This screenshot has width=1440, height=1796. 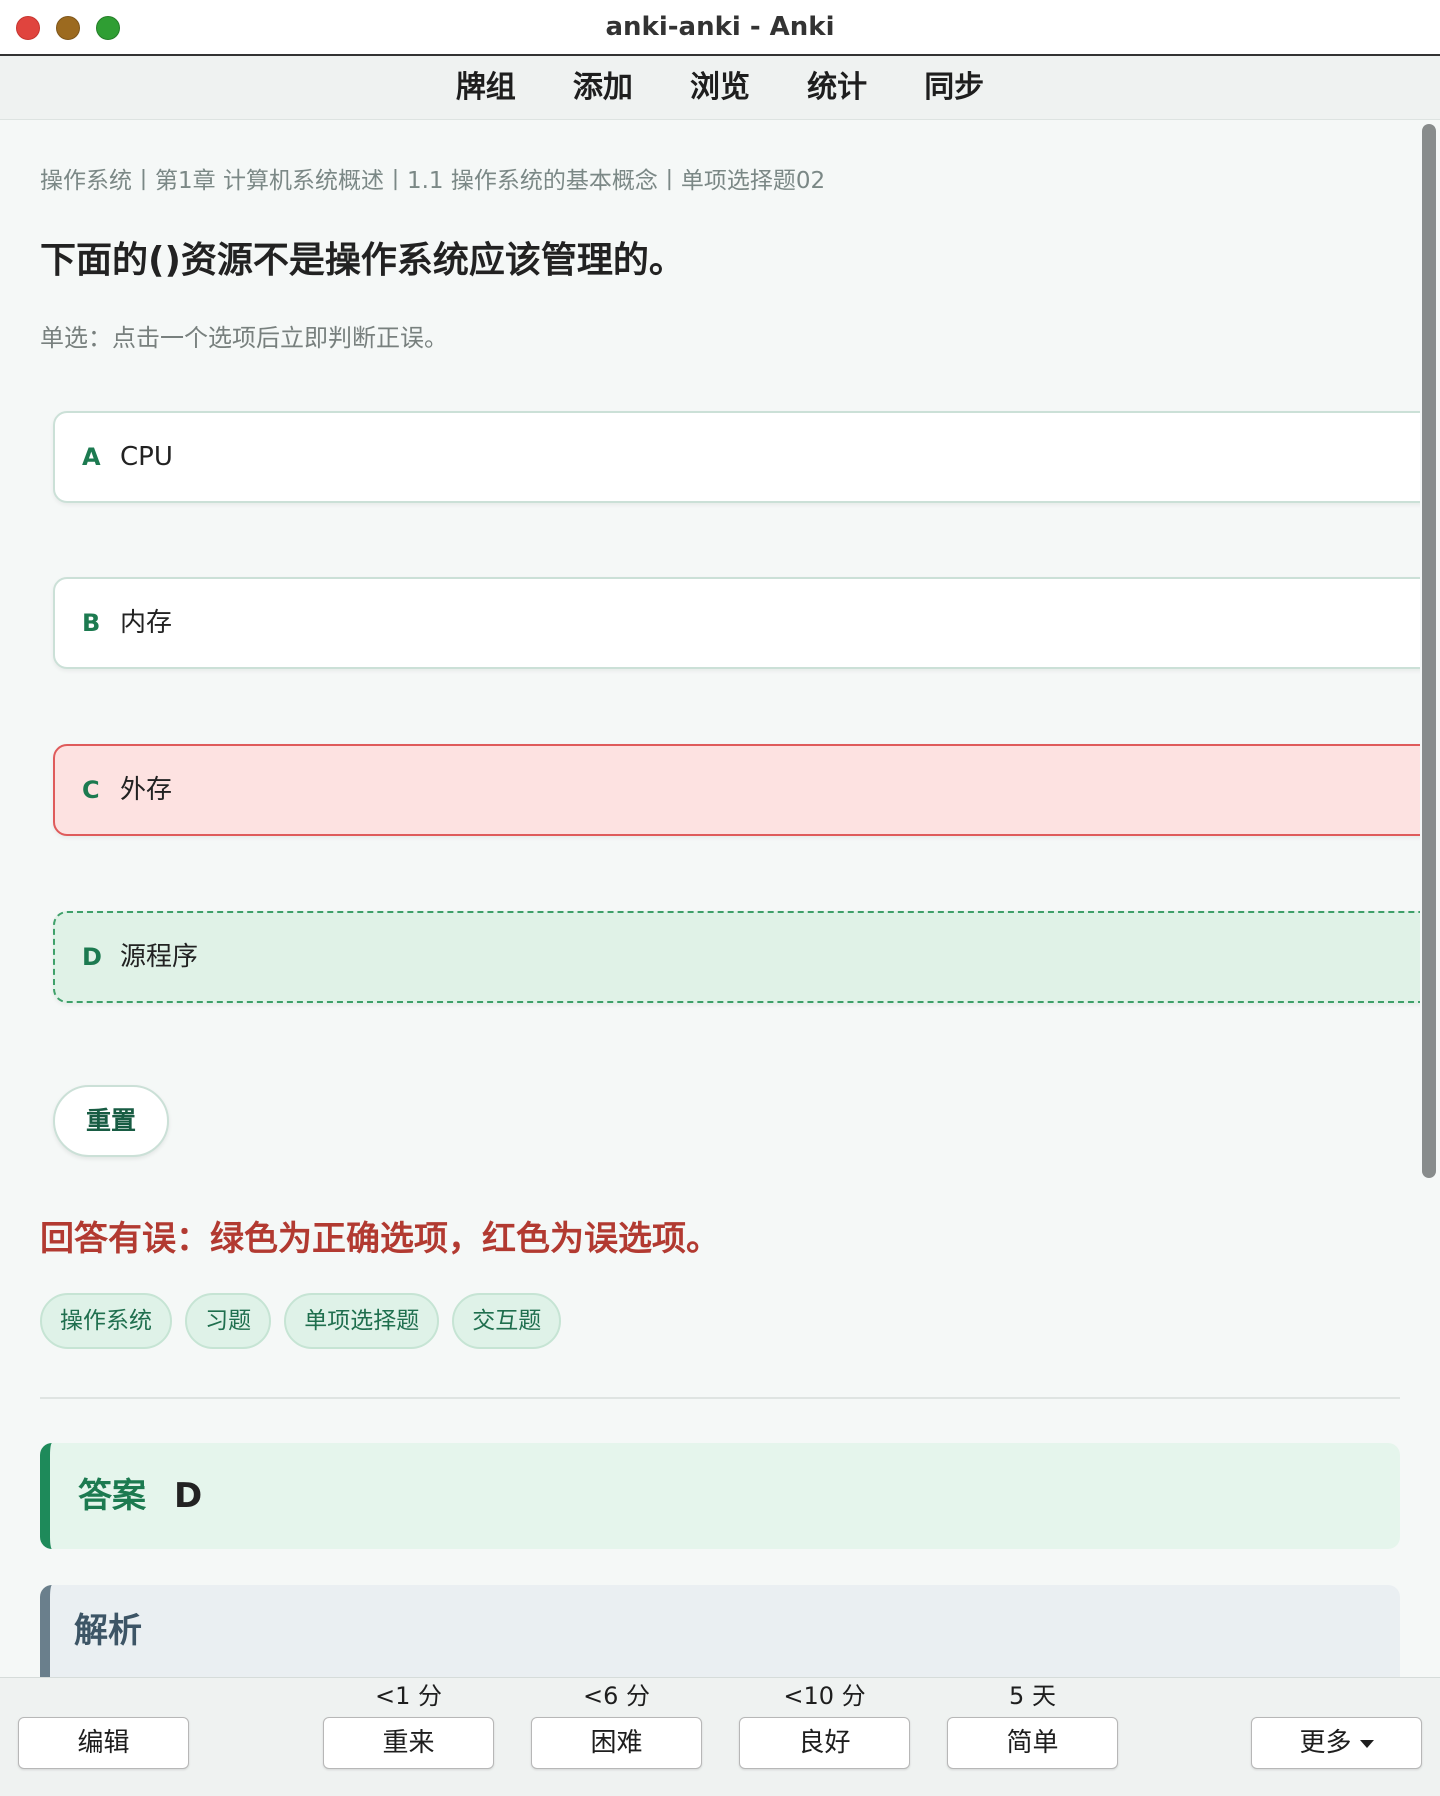 What do you see at coordinates (146, 457) in the screenshot?
I see `option-text: CPU` at bounding box center [146, 457].